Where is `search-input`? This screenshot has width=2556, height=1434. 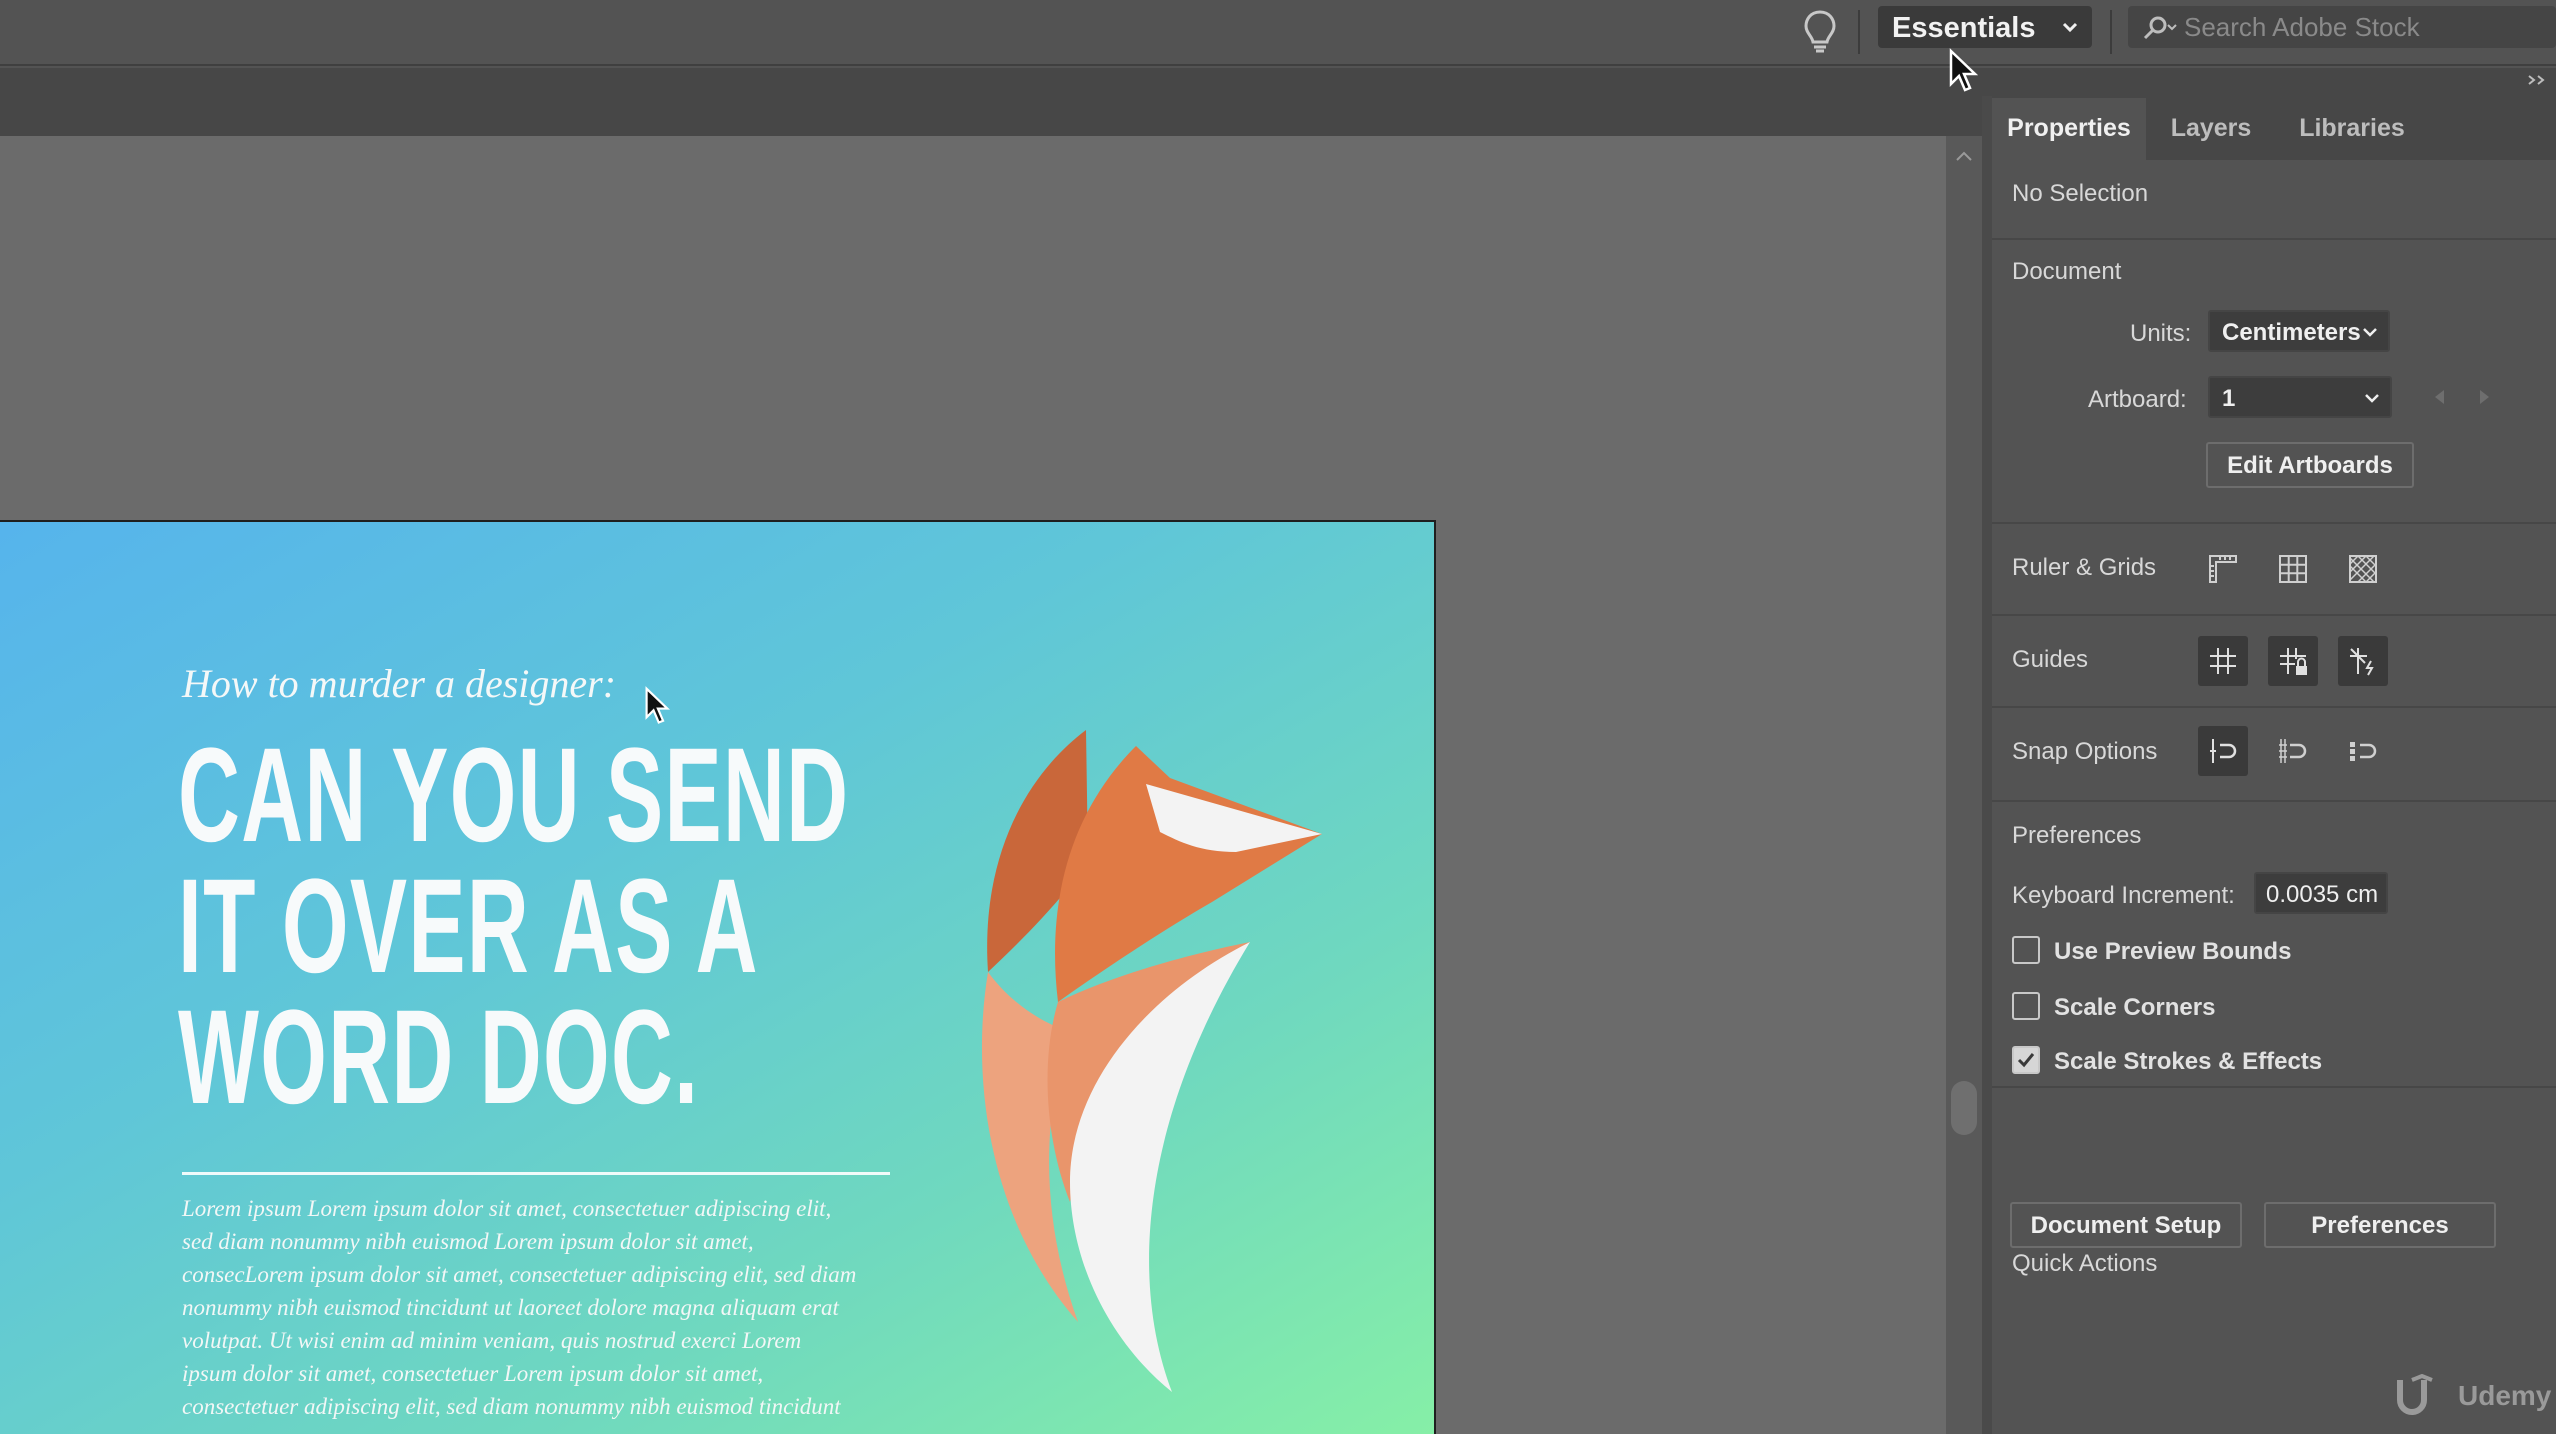 search-input is located at coordinates (2364, 27).